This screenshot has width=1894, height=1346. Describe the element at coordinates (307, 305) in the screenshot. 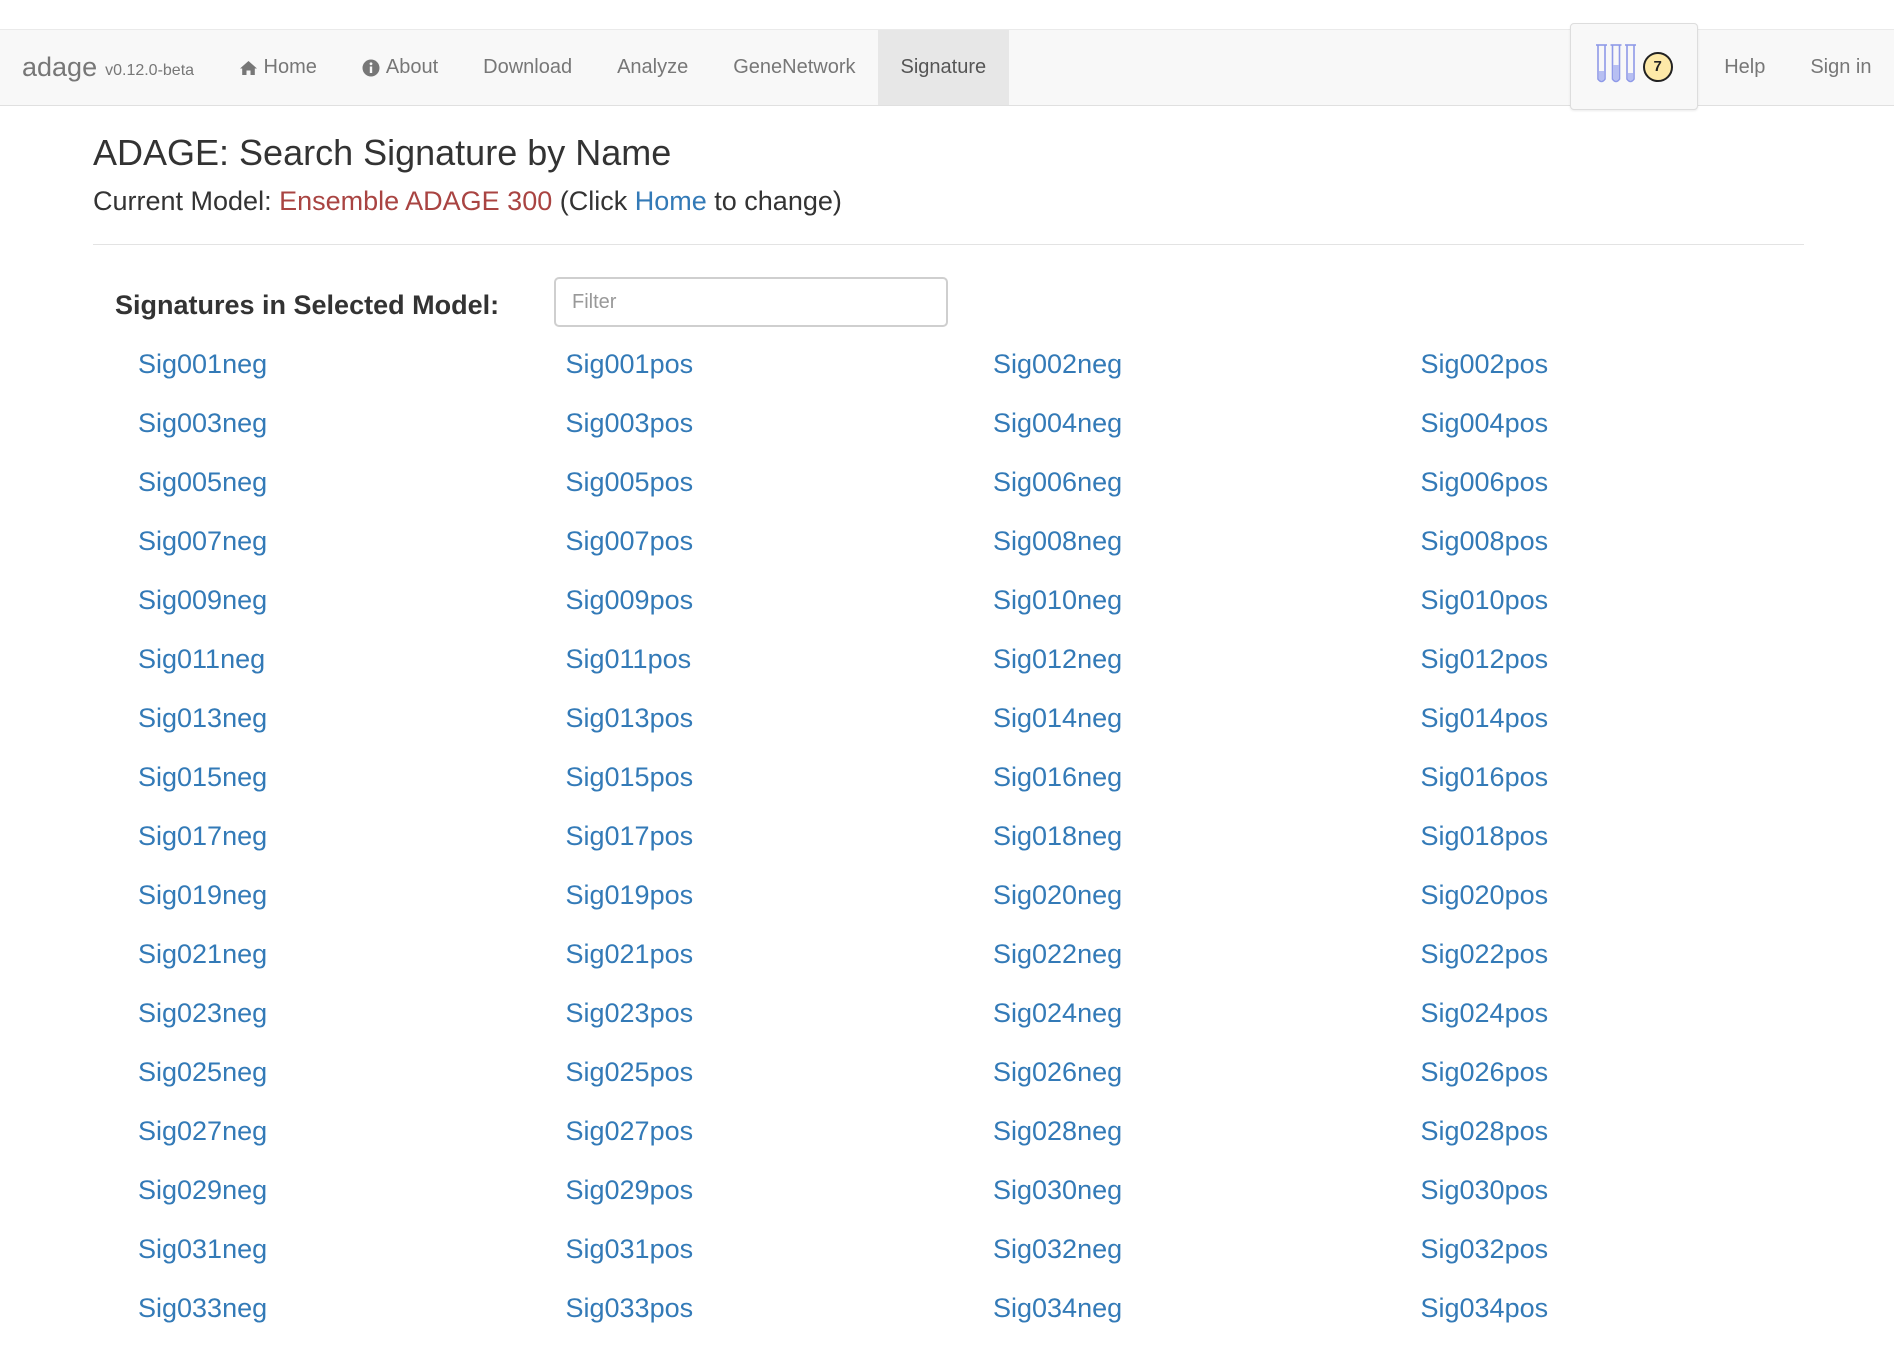

I see `signatures-label: Signatures in Selected Model:` at that location.